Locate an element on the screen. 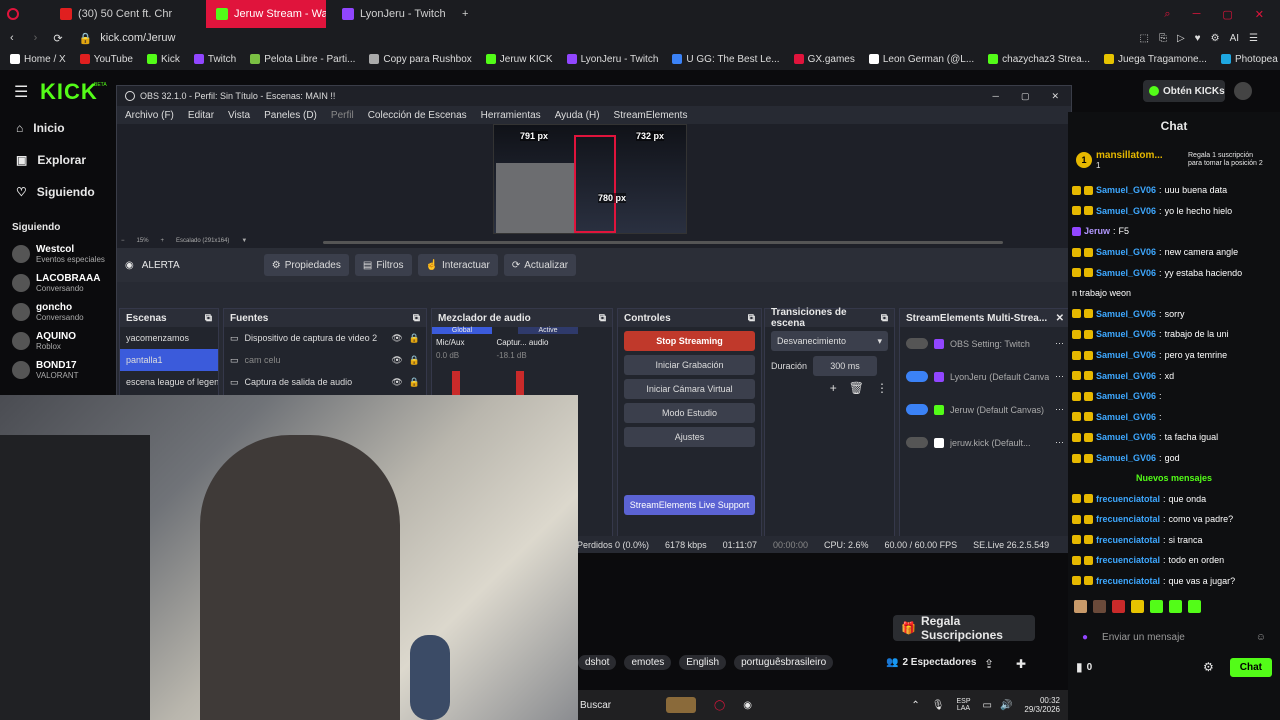  heart-icon: ♥ is located at coordinates (1198, 38).